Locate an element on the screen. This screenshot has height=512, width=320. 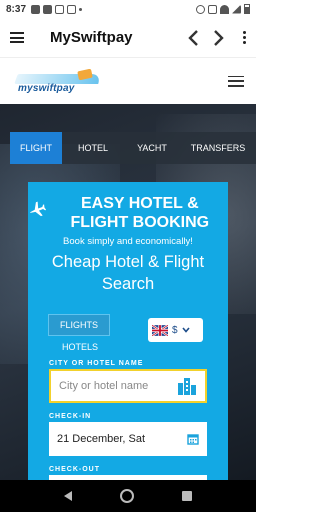
search-title: Cheap Hotel & Flight Search is located at coordinates (128, 273).